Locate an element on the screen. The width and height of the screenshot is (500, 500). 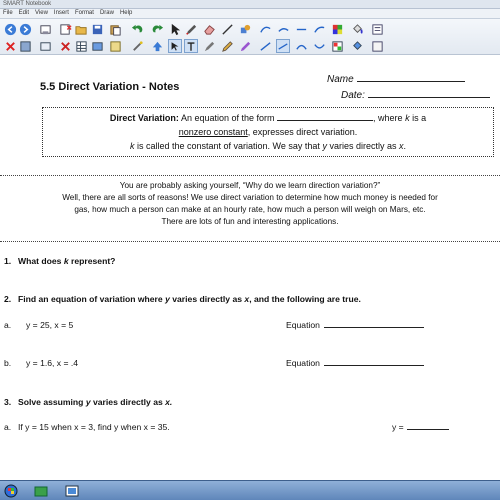
menu-insert: Insert is located at coordinates (61, 13).